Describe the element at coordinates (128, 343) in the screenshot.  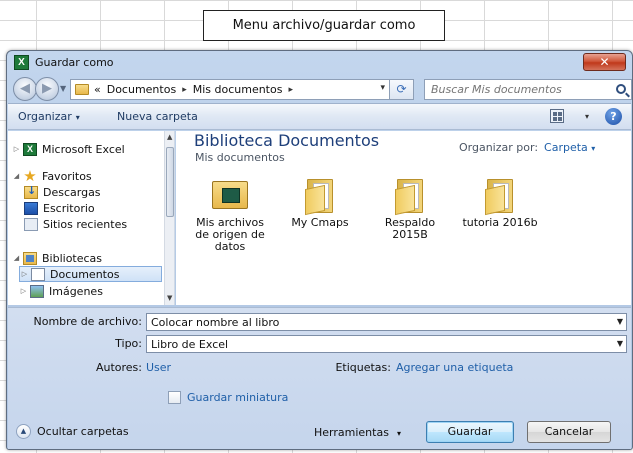
I see `type-label: Tipo:` at that location.